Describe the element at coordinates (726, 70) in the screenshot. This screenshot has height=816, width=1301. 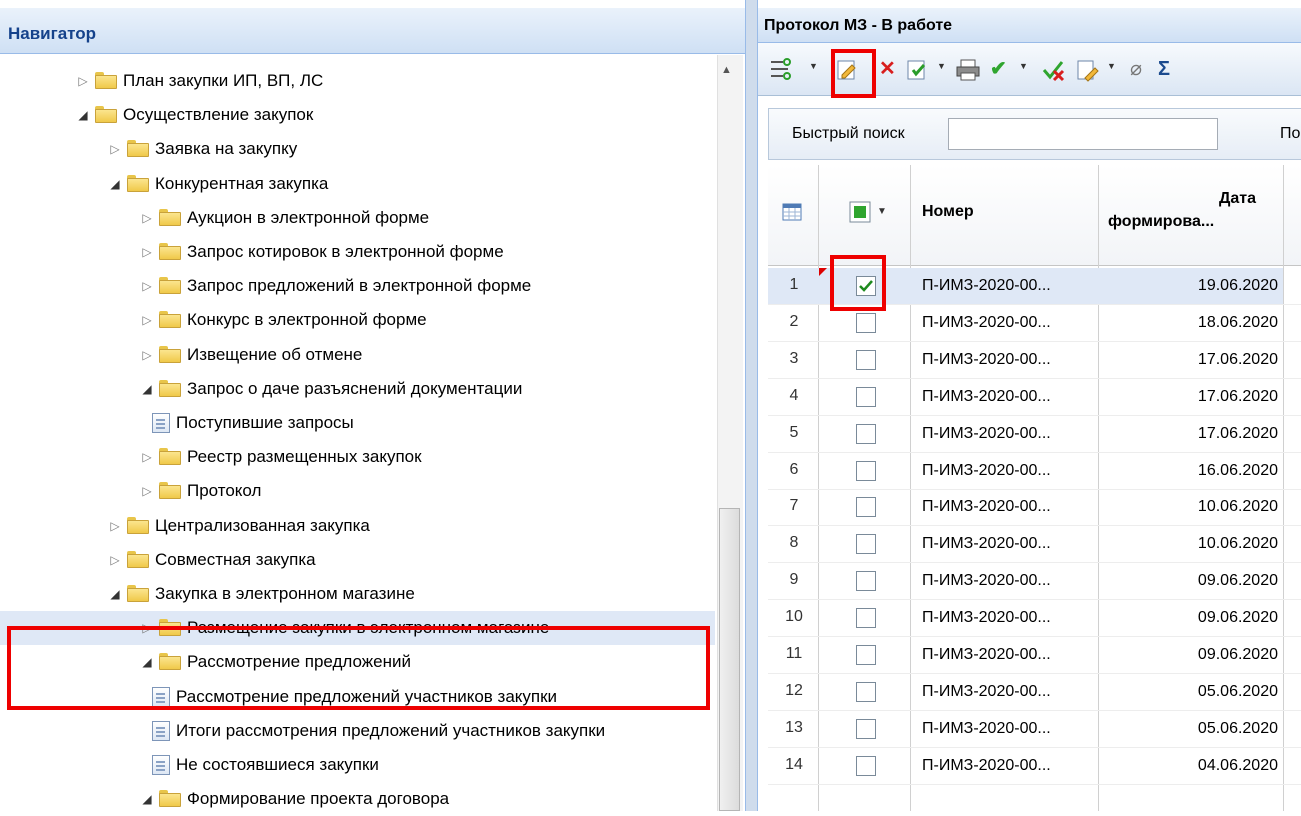
I see `scroll-up-arrow-icon: ▲` at that location.